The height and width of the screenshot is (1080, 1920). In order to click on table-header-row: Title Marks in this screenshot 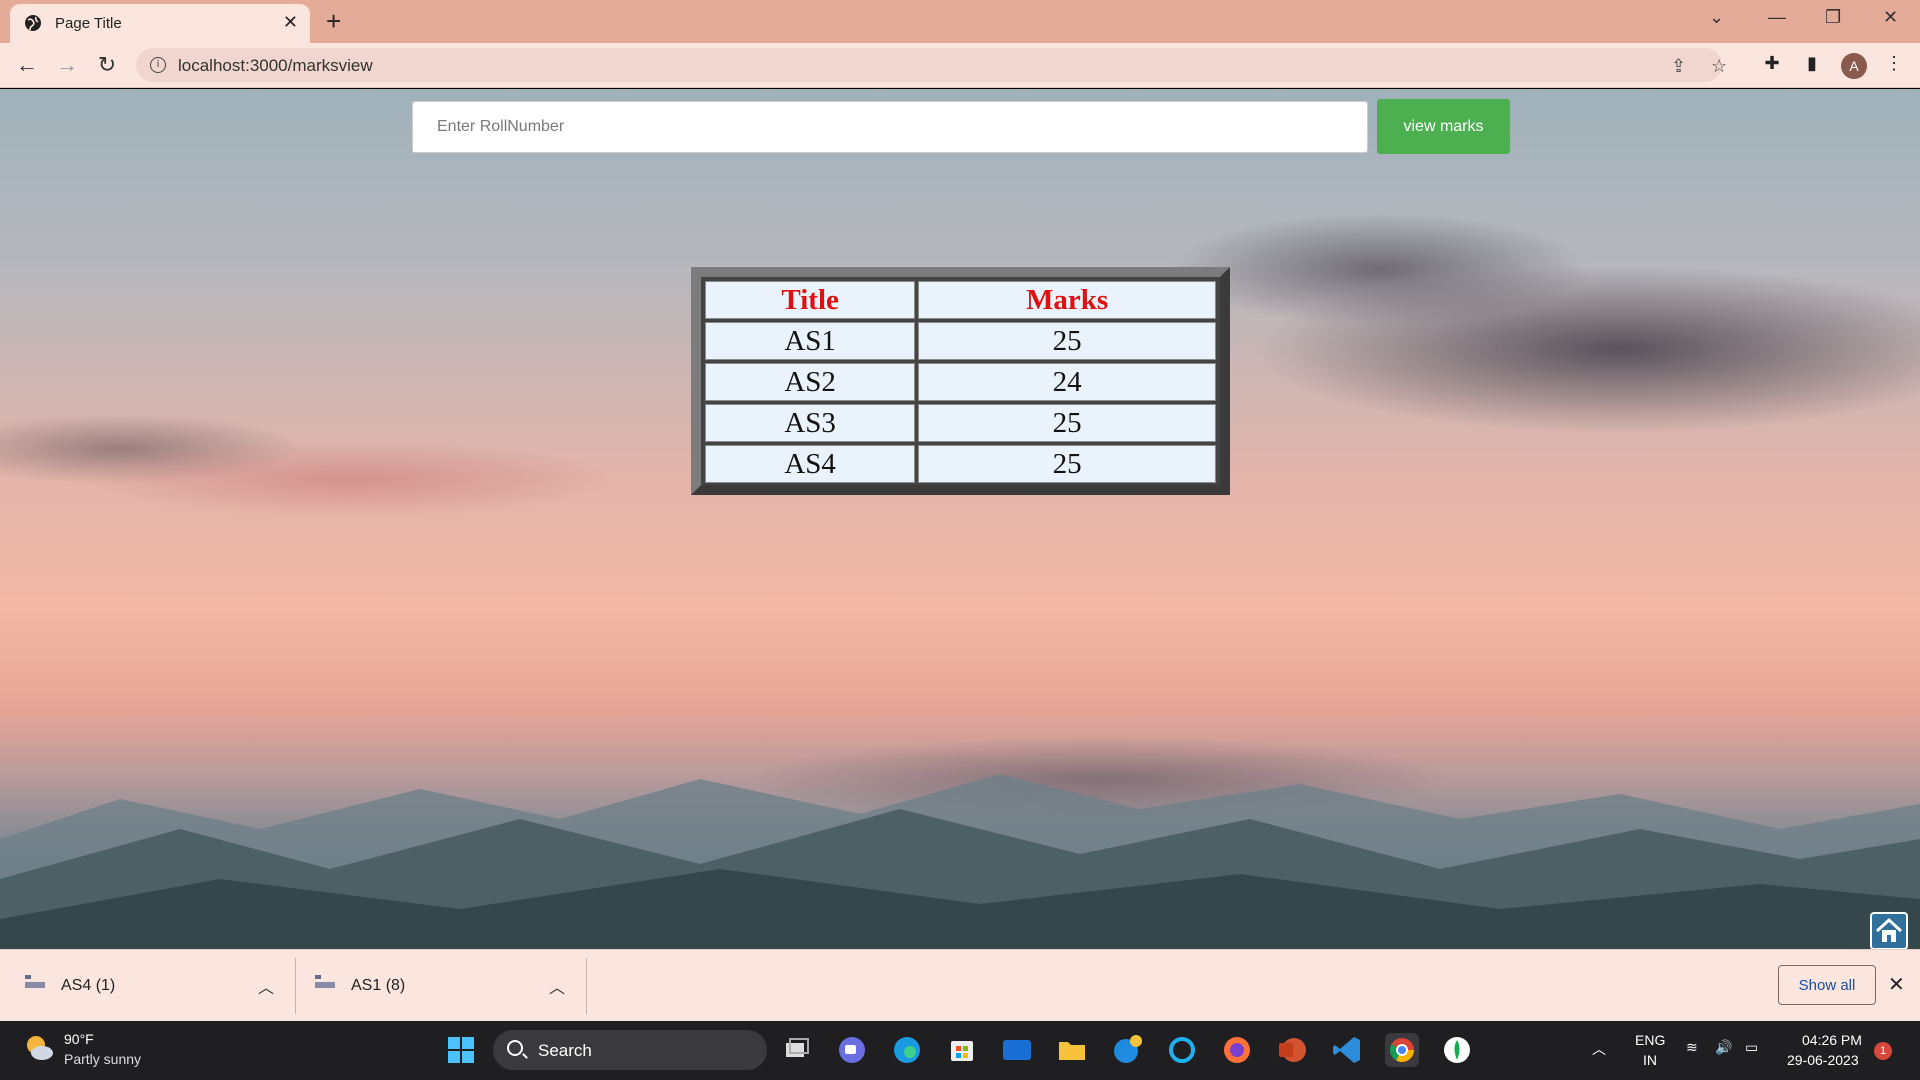, I will do `click(960, 300)`.